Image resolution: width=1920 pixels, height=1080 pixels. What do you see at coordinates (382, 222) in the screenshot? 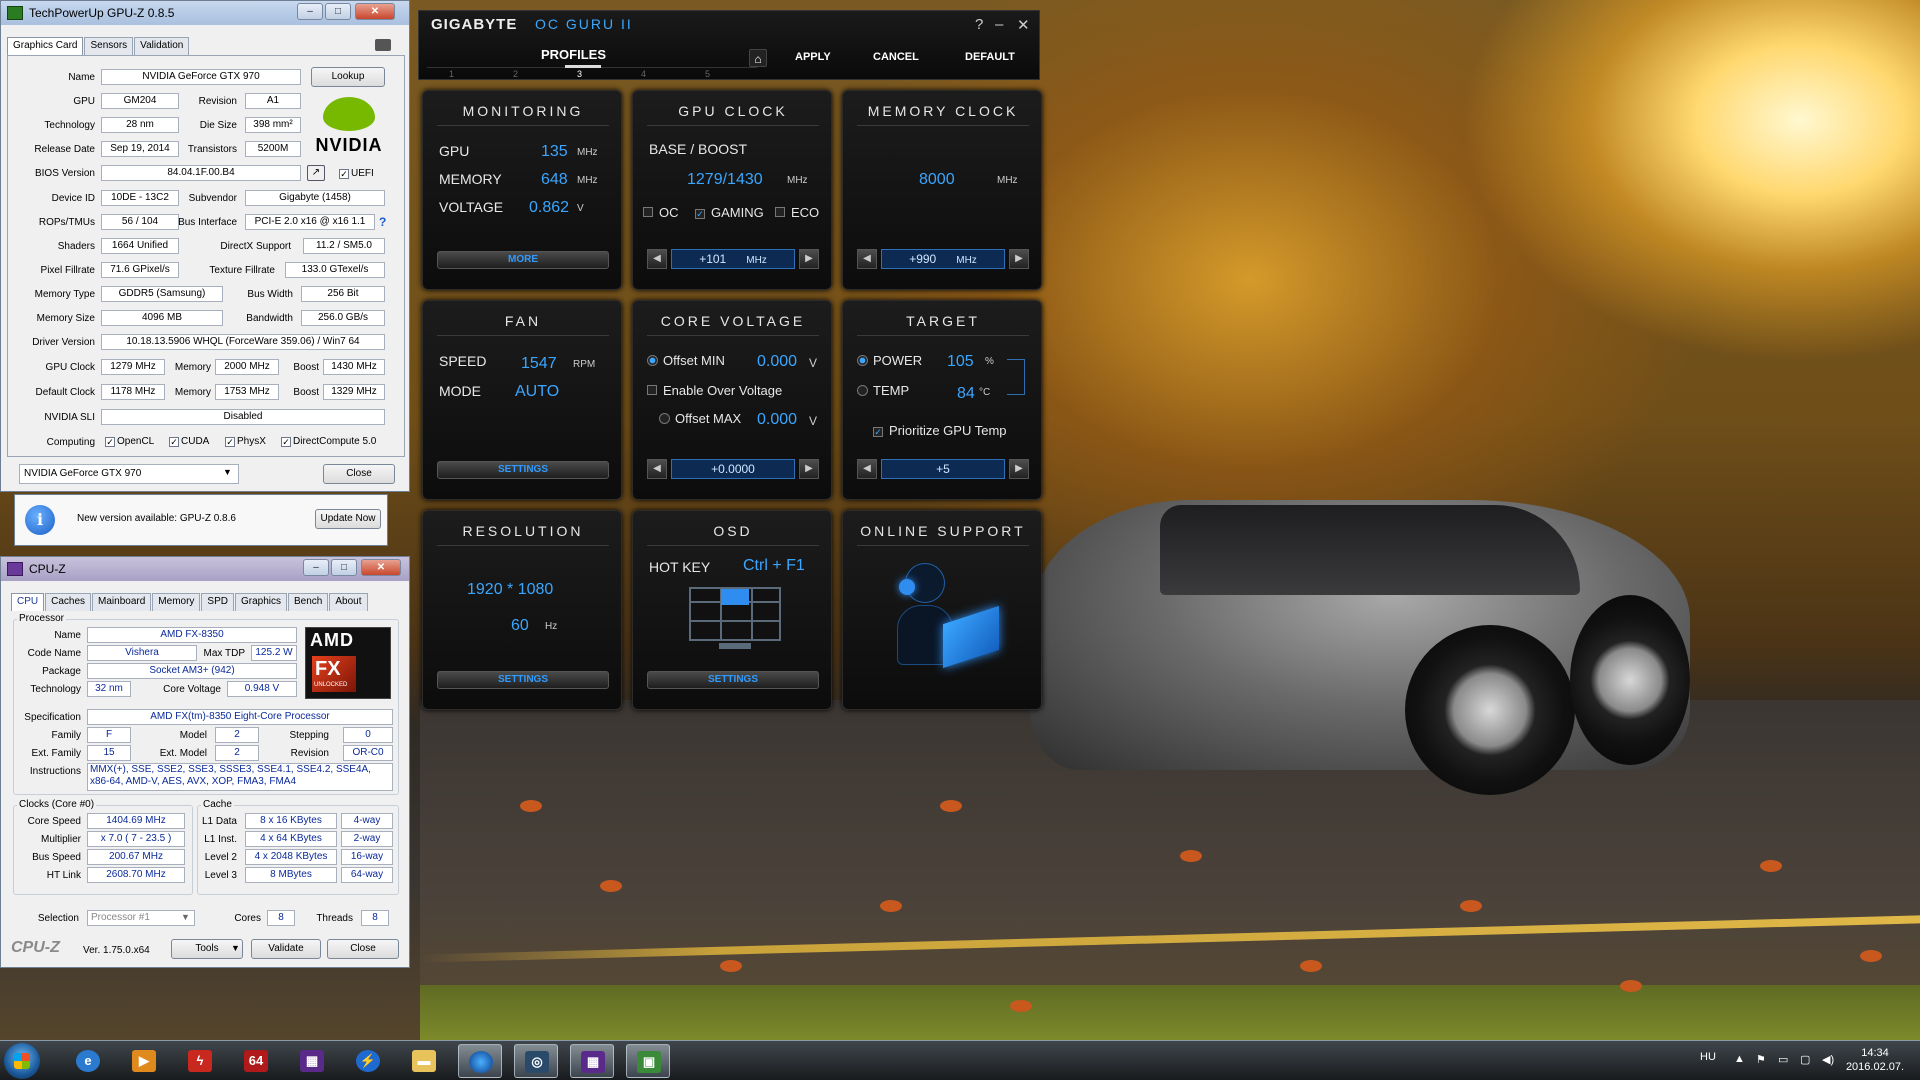
I see `bus-help-icon: ?` at bounding box center [382, 222].